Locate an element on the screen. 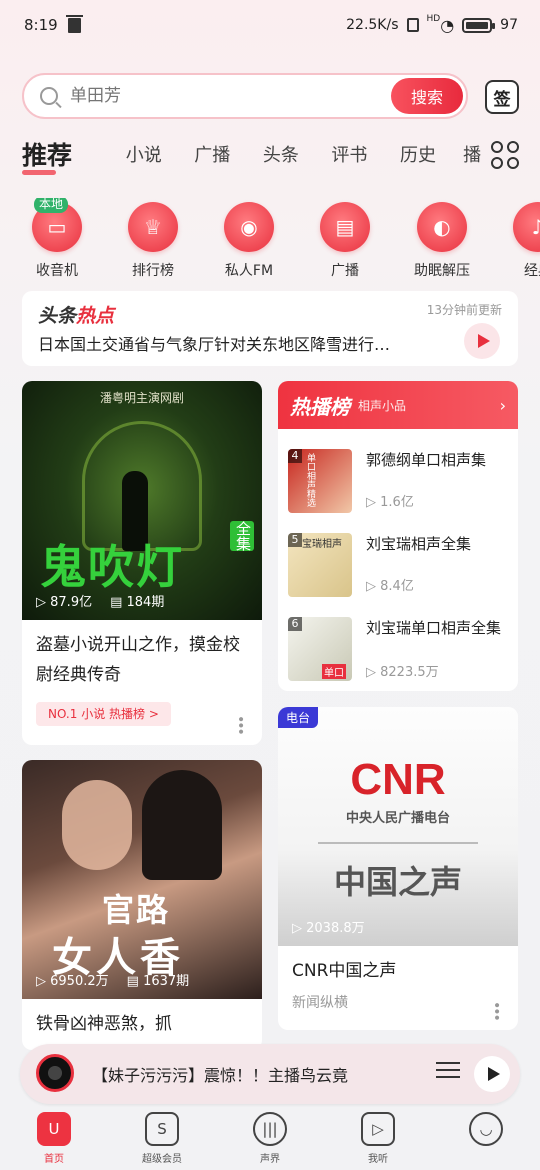 The image size is (540, 1170). hot-item-thumb: 4 单口相声精选 is located at coordinates (320, 481).